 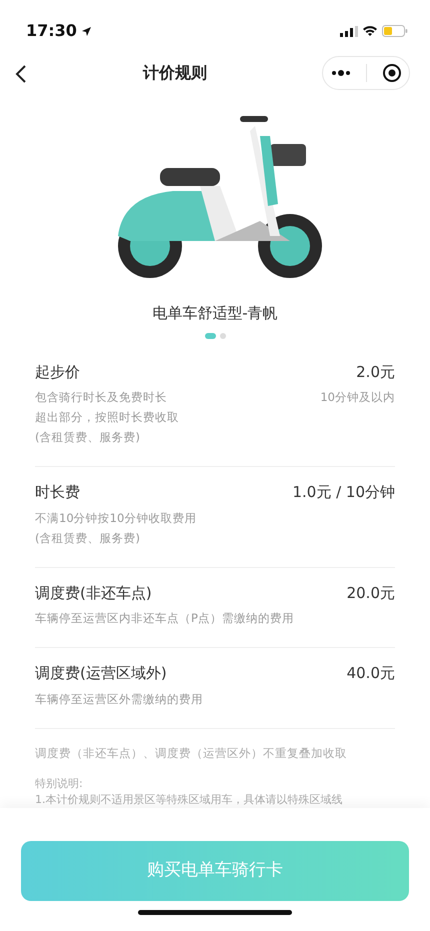 I want to click on fee-description: 不满10分钟按10分钟收取费用, so click(x=116, y=518).